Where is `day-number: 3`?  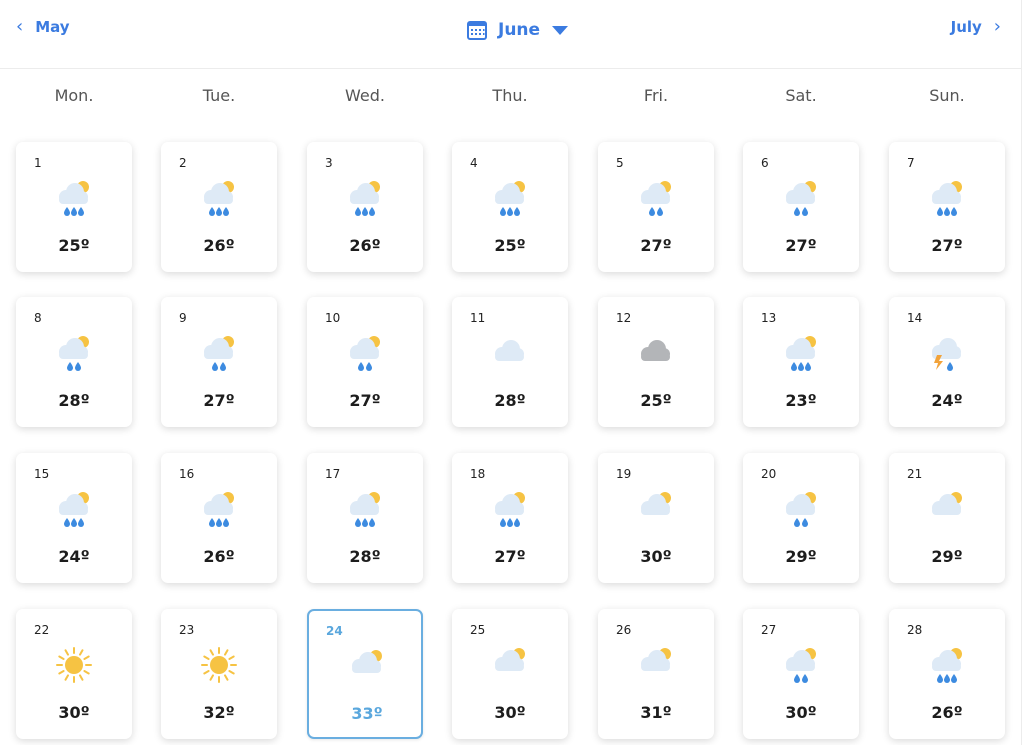 day-number: 3 is located at coordinates (329, 163).